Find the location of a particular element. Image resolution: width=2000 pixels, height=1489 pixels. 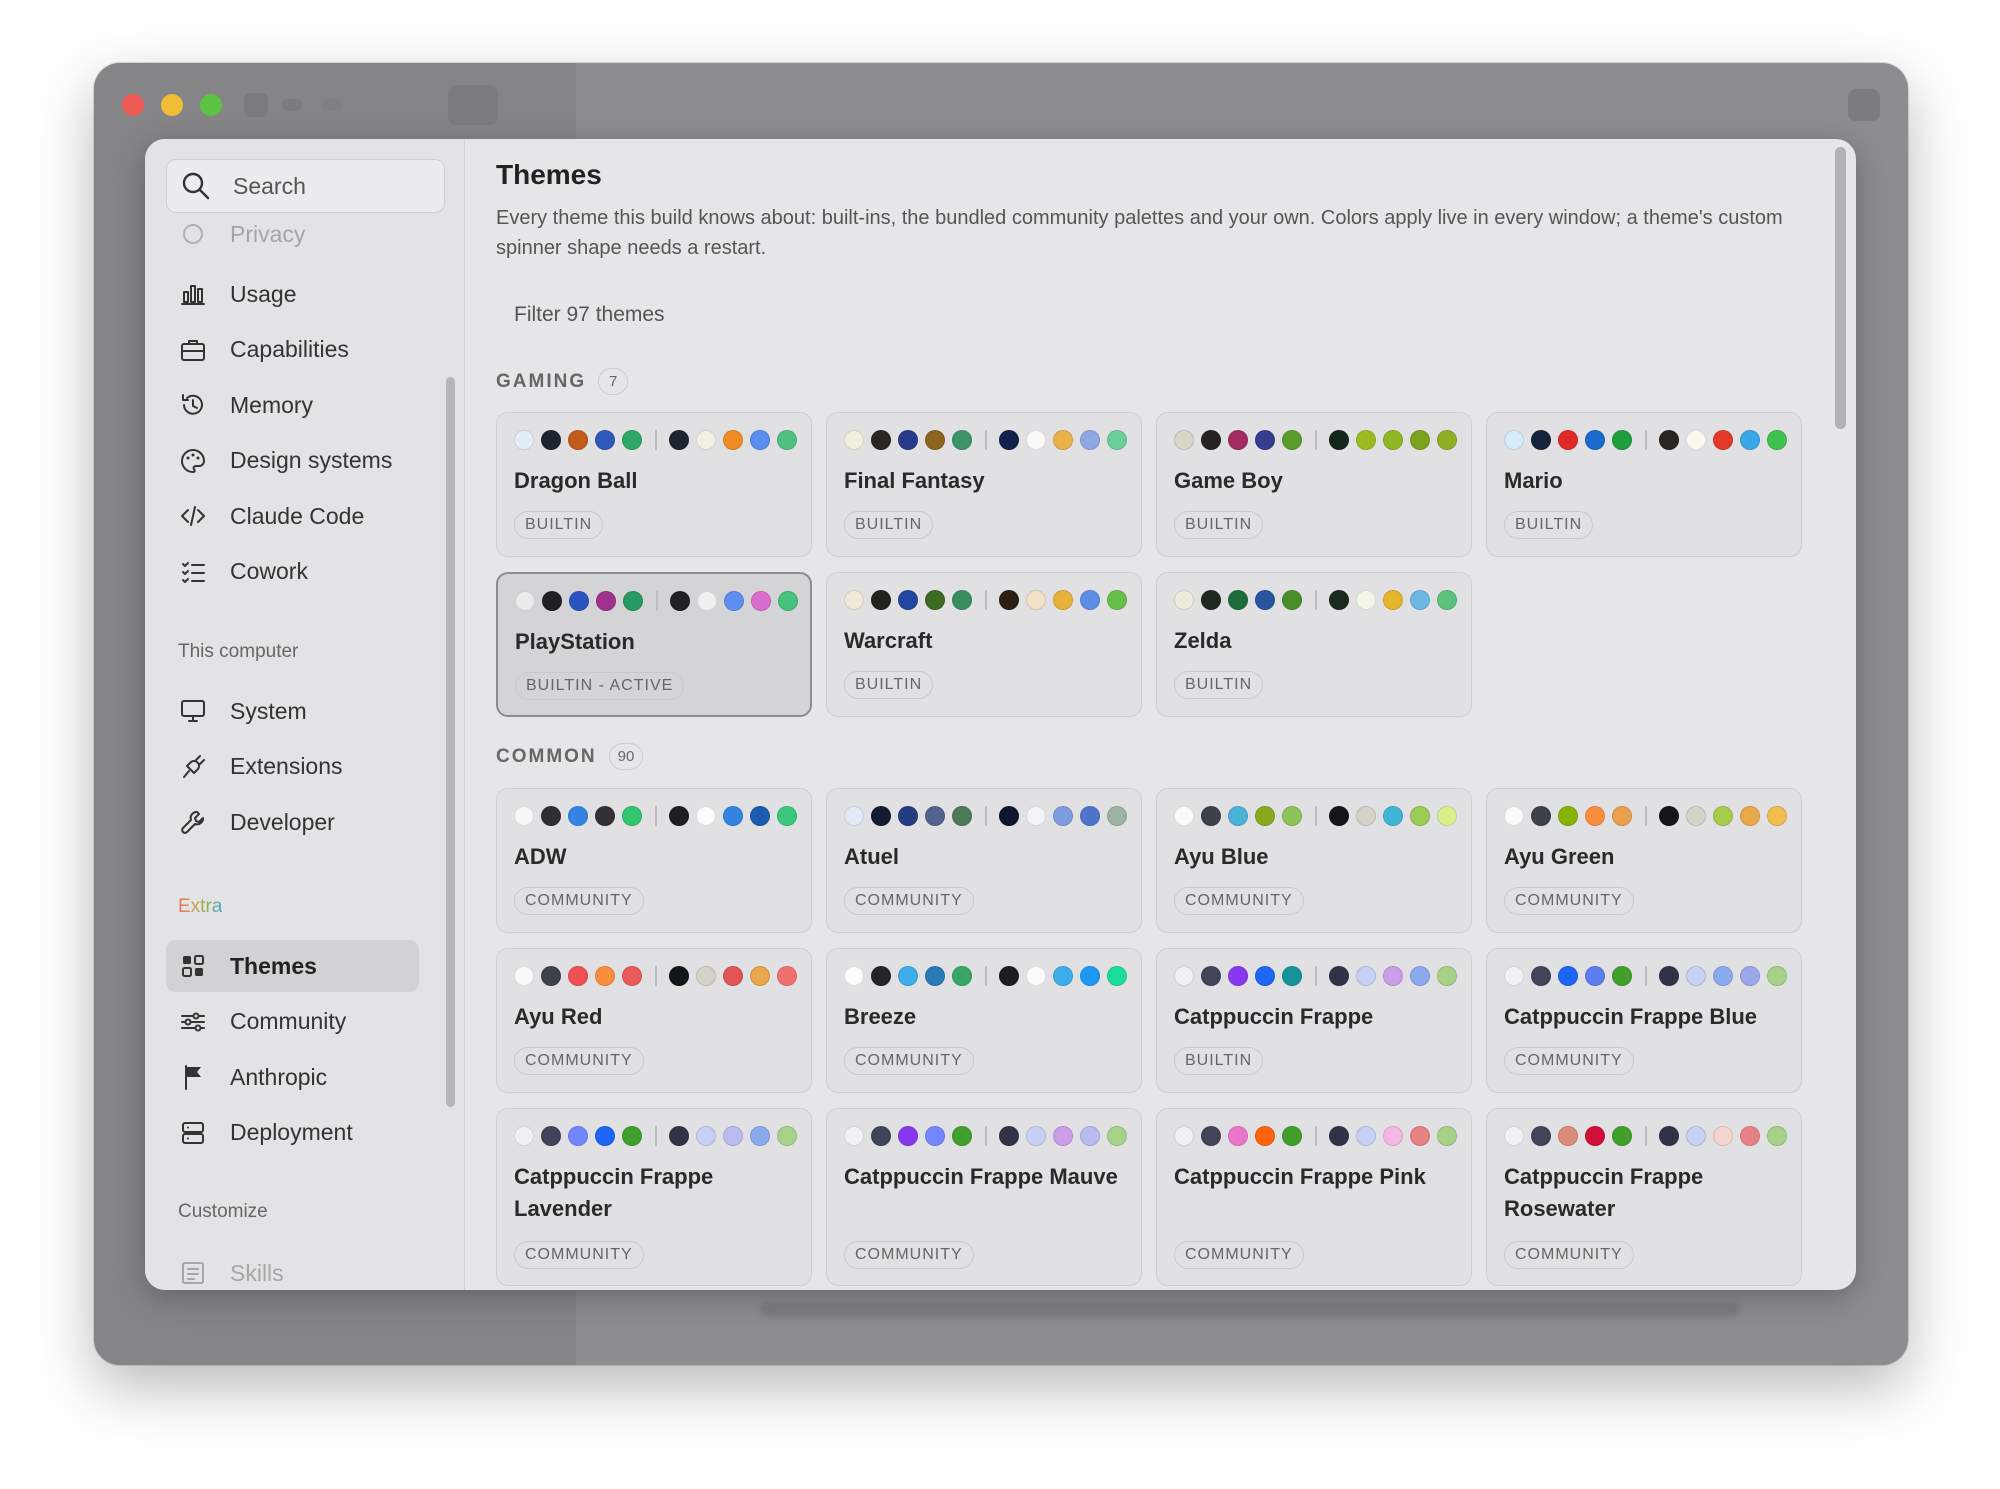

theme-card: Catppuccin Frappe Rosewater COMMUNITY is located at coordinates (1644, 1197).